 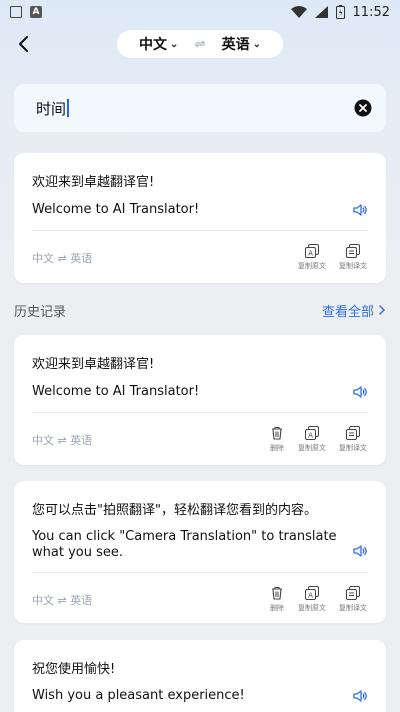 What do you see at coordinates (354, 310) in the screenshot?
I see `view-all-link: 查看全部` at bounding box center [354, 310].